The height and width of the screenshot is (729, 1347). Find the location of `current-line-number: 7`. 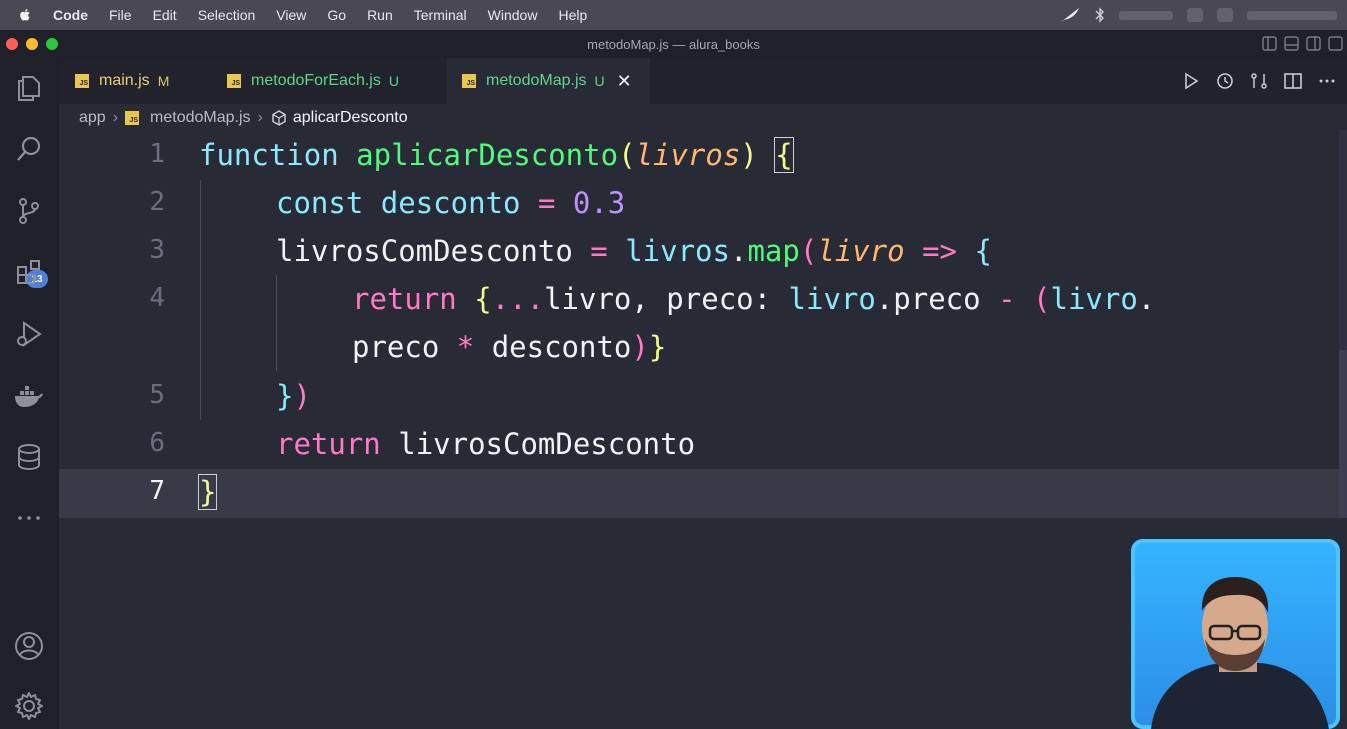

current-line-number: 7 is located at coordinates (157, 491).